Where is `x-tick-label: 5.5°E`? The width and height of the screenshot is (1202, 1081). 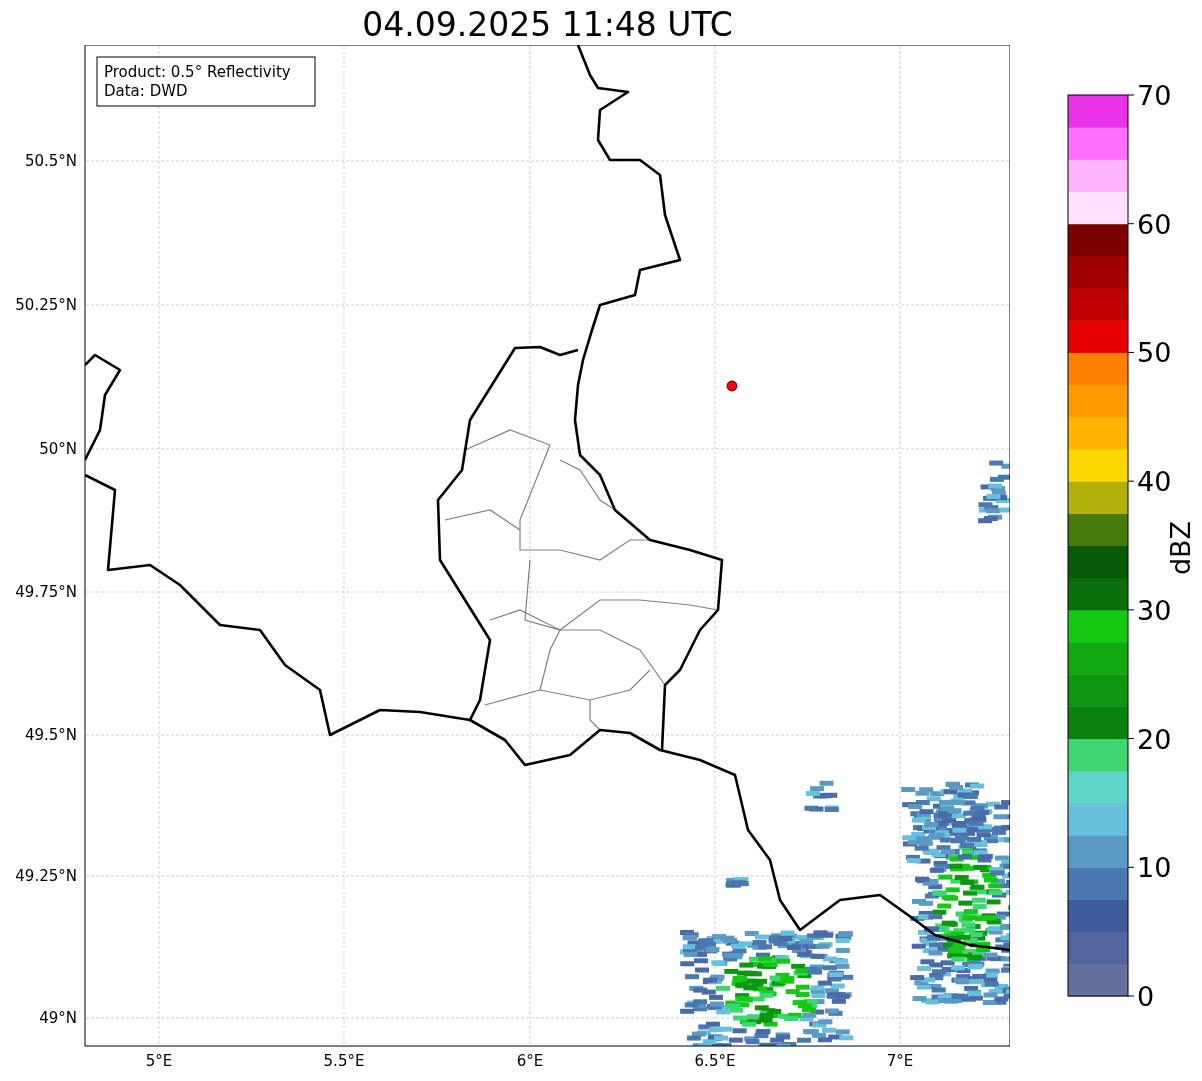
x-tick-label: 5.5°E is located at coordinates (344, 1061).